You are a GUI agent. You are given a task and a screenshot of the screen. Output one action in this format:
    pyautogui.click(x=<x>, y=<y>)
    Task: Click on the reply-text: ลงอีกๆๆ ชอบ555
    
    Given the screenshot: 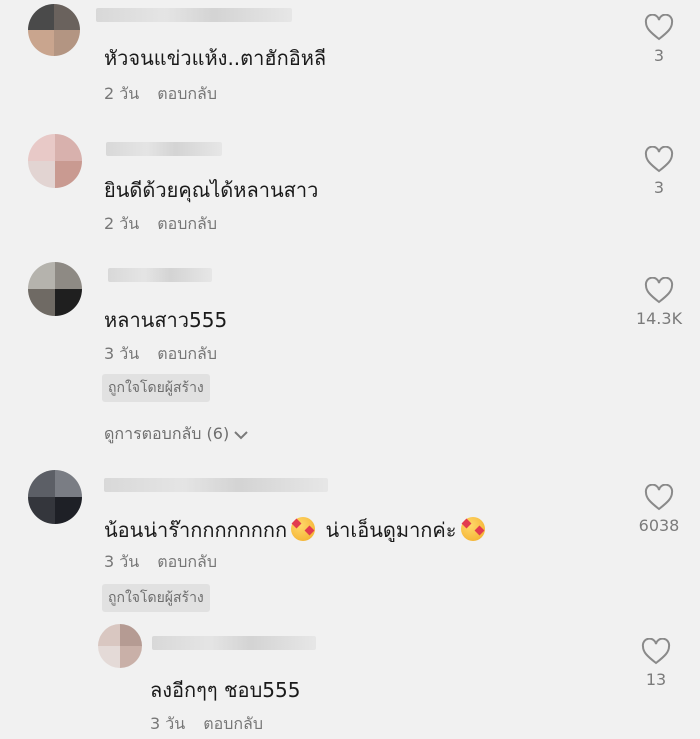 What is the action you would take?
    pyautogui.click(x=225, y=690)
    